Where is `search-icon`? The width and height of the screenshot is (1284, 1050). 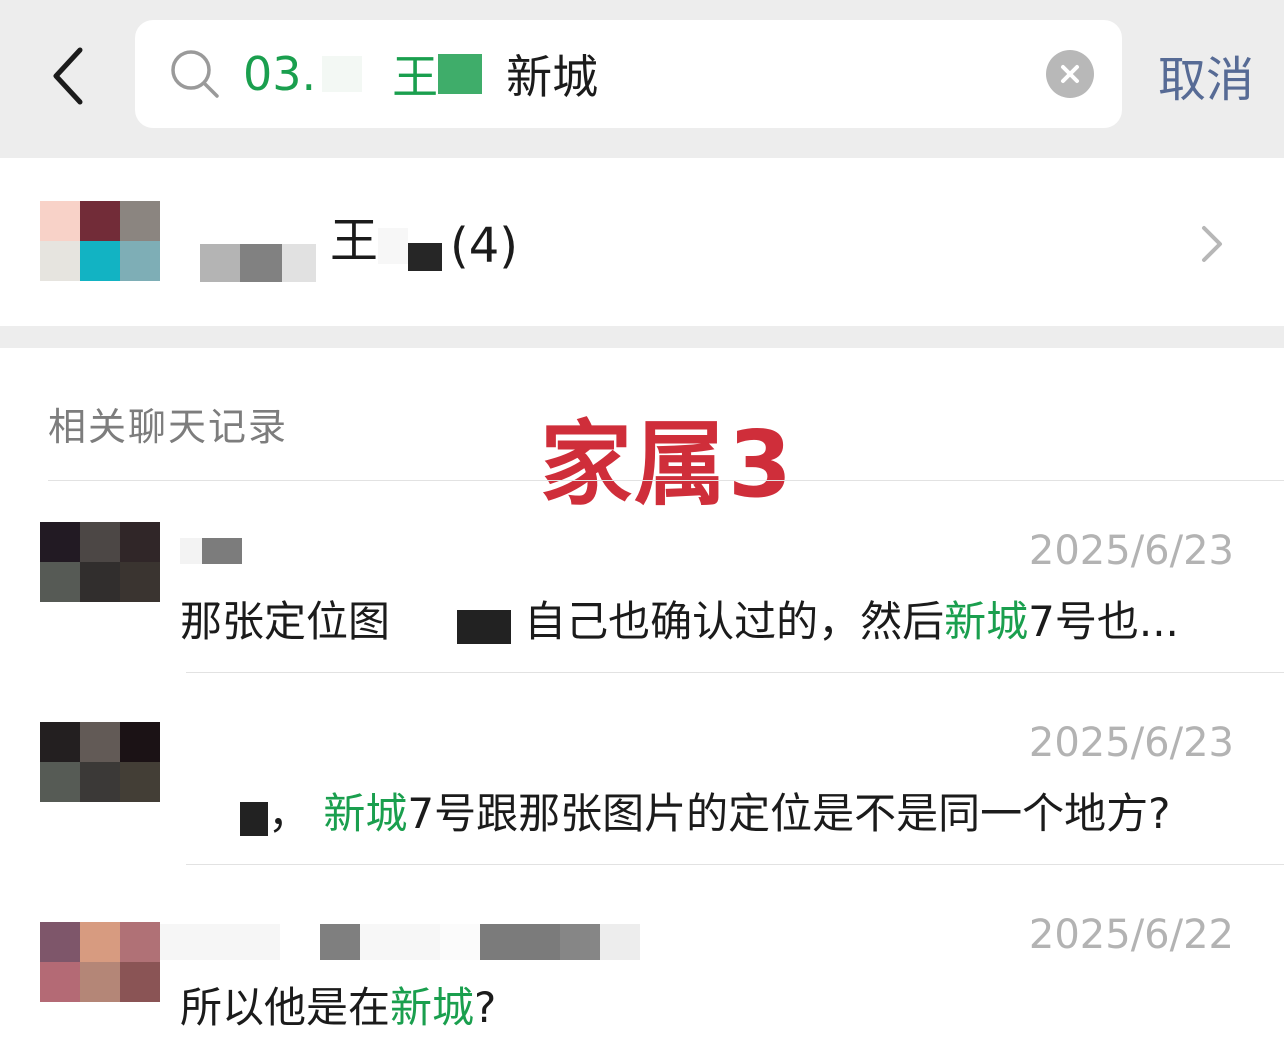 search-icon is located at coordinates (195, 74).